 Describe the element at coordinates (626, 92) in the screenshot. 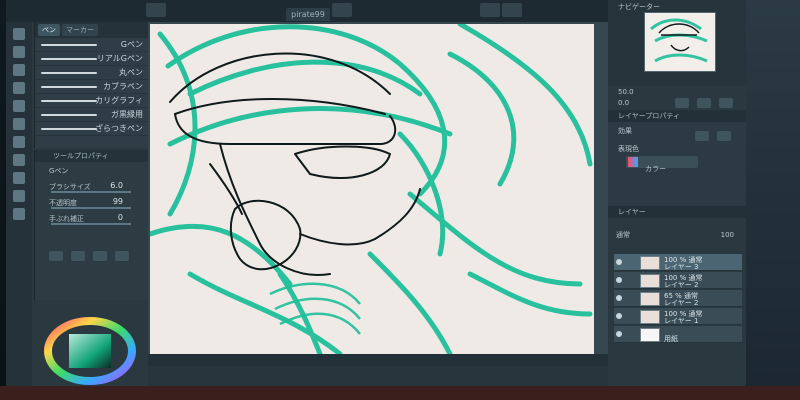

I see `zoom-value: 50.0` at that location.